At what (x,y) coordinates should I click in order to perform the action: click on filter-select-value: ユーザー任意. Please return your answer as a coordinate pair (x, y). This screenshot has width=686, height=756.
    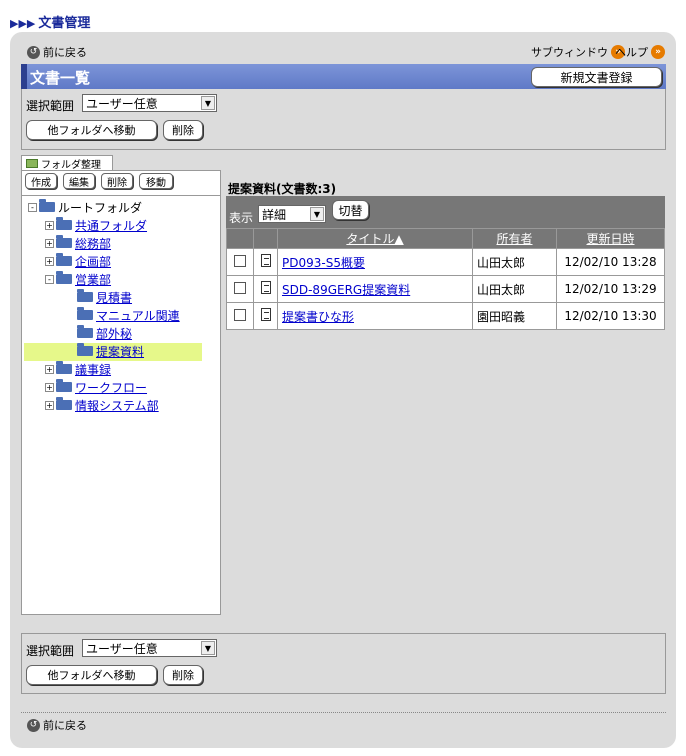
    Looking at the image, I should click on (122, 103).